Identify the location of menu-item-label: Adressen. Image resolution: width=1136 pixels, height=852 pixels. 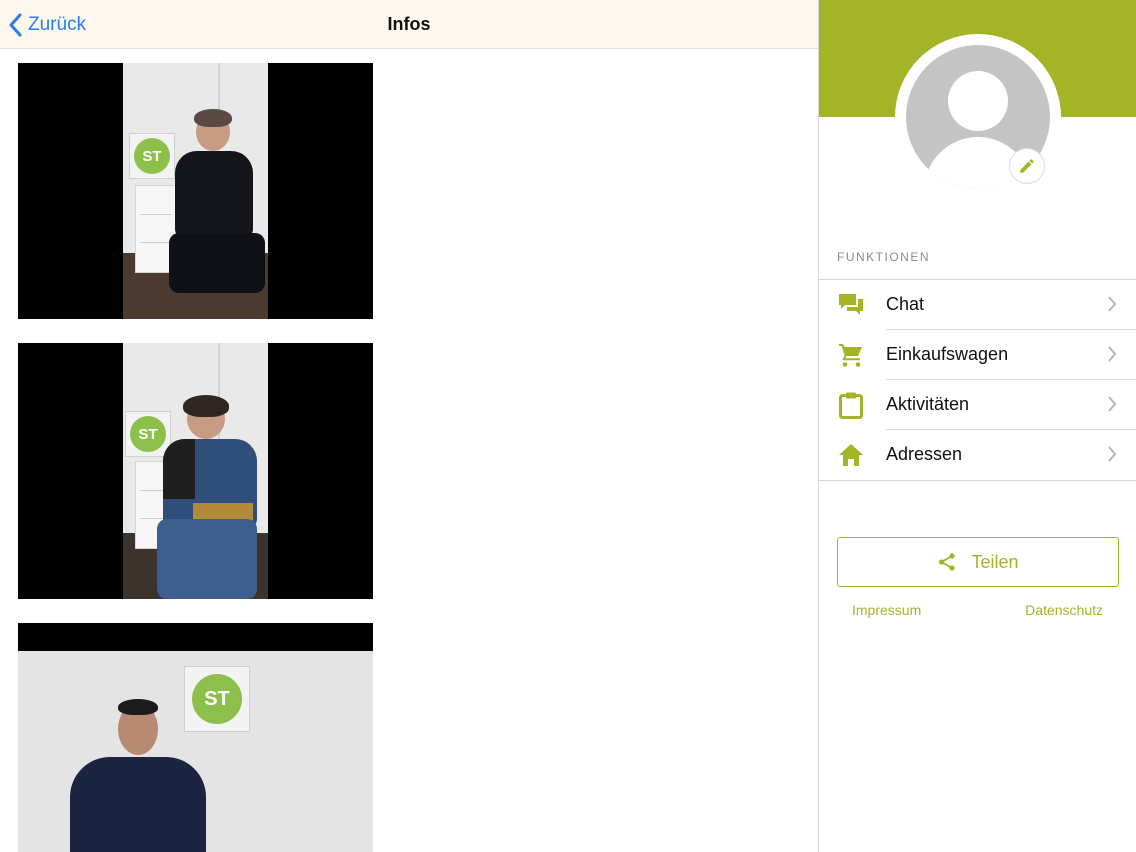
(924, 454).